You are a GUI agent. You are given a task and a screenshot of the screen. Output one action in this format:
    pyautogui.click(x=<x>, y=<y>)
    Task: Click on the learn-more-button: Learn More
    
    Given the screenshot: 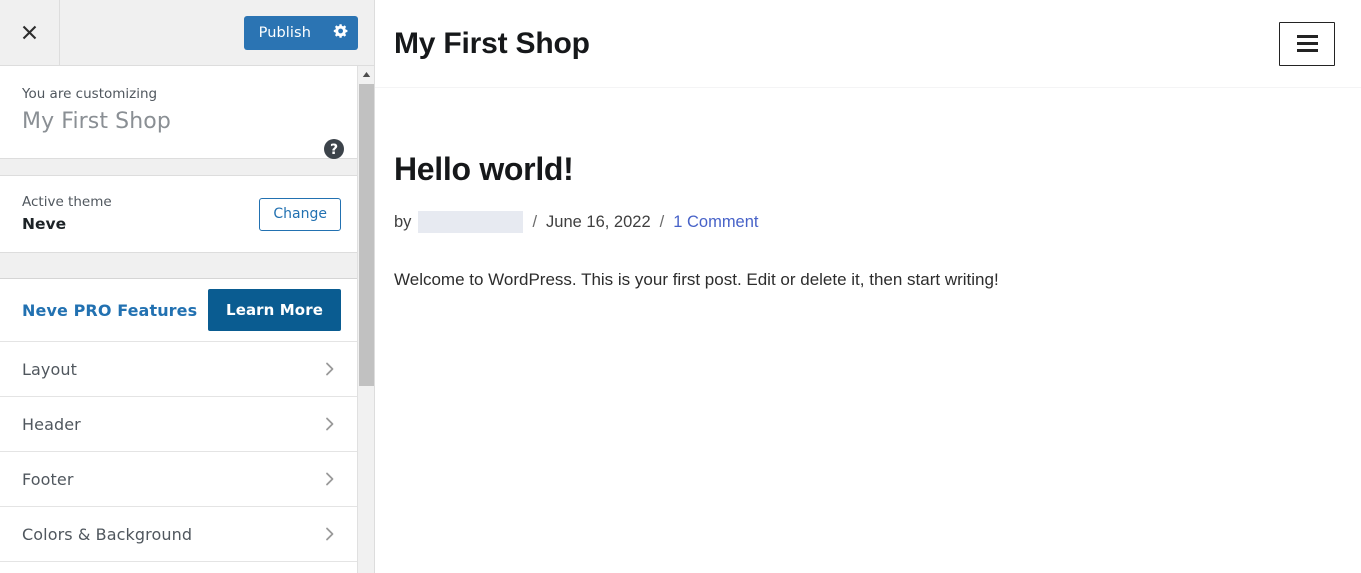 What is the action you would take?
    pyautogui.click(x=274, y=310)
    